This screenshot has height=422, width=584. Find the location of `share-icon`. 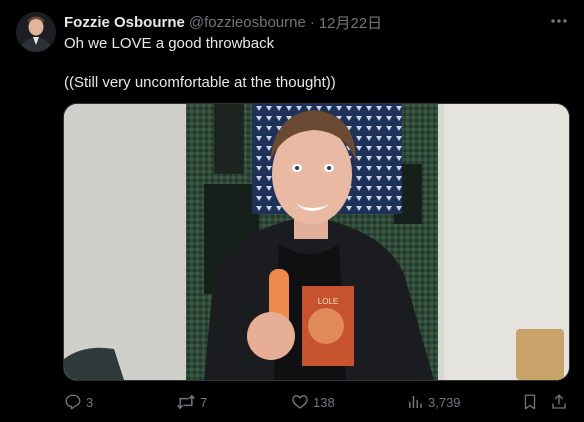

share-icon is located at coordinates (559, 402).